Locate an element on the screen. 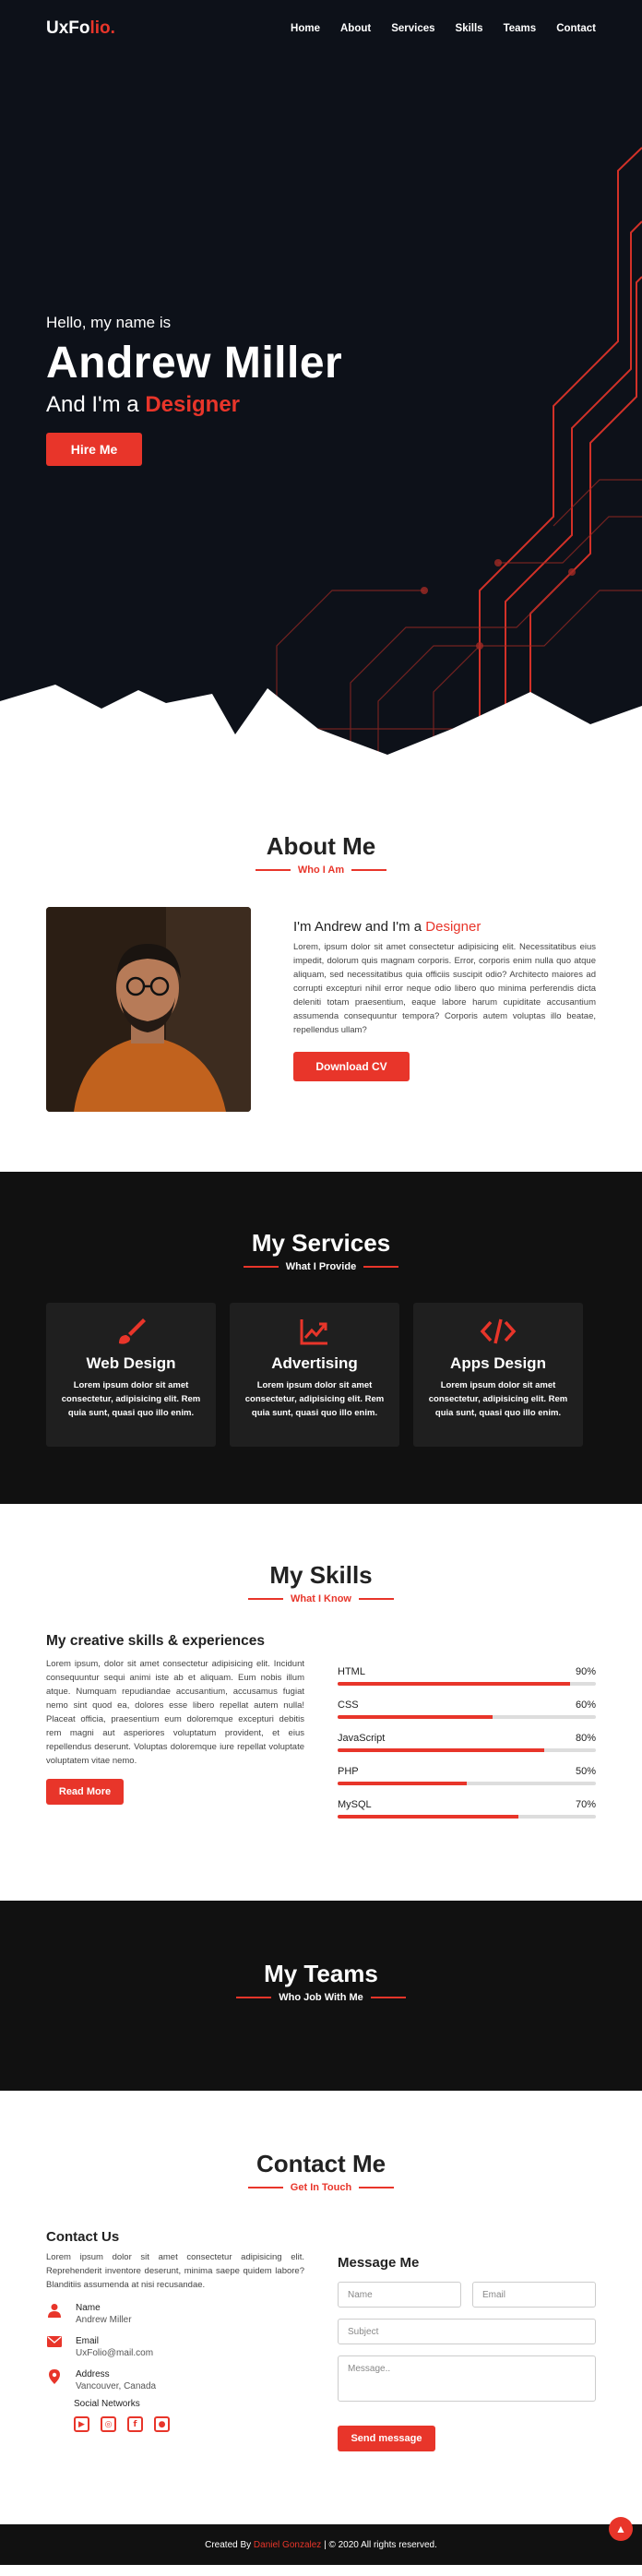 This screenshot has width=642, height=2576. instagram-icon: ◎ is located at coordinates (108, 2424).